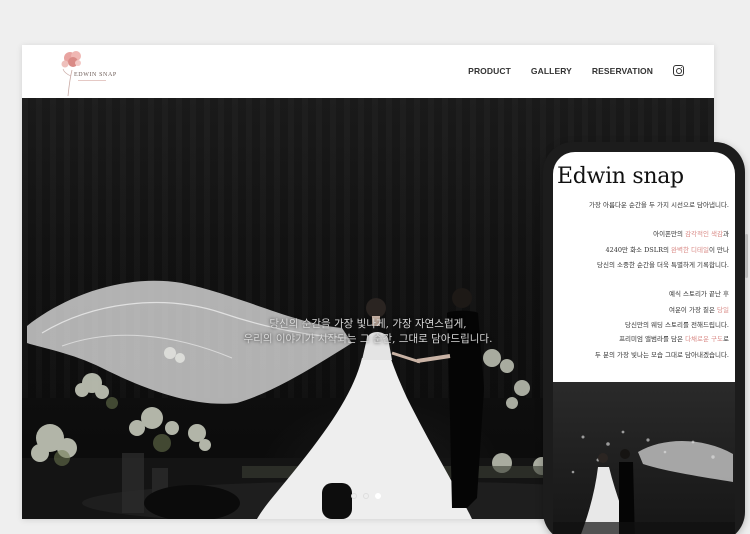 The width and height of the screenshot is (750, 534). What do you see at coordinates (704, 234) in the screenshot?
I see `mobile-p2-highlight: 감각적인 색감` at bounding box center [704, 234].